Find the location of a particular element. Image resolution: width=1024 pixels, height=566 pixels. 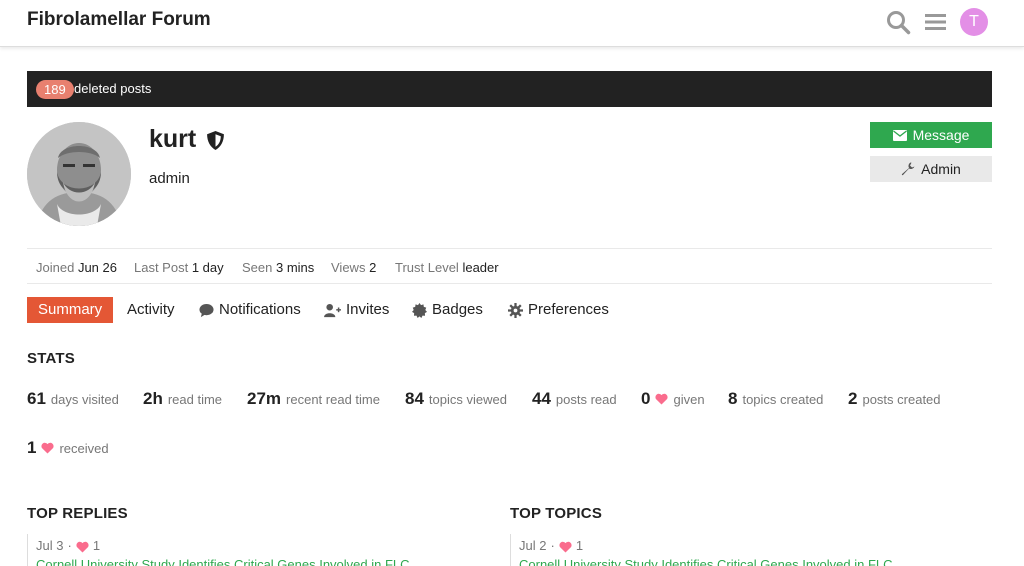

tab-notifications: Notifications is located at coordinates (250, 310).